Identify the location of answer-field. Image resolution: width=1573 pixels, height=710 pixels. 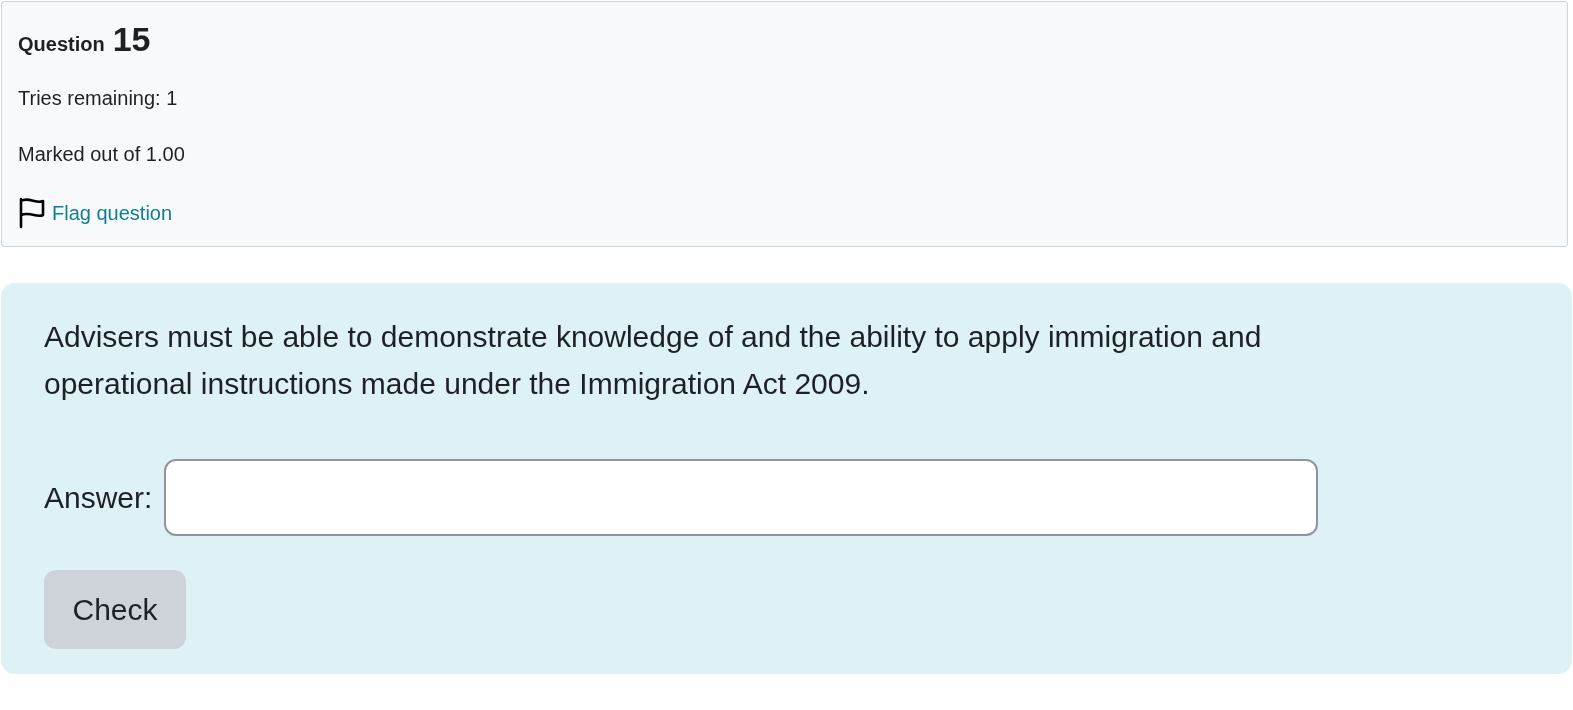
(741, 497).